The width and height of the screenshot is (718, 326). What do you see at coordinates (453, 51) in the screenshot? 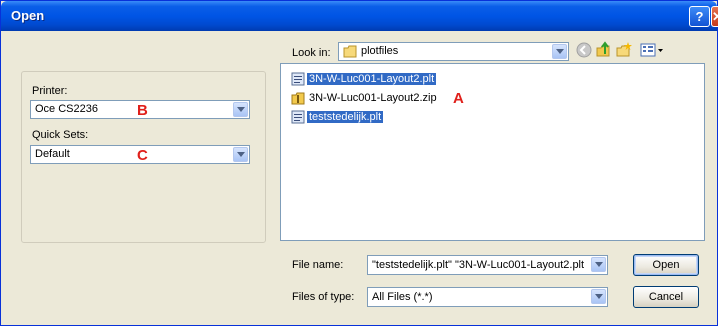
I see `look-in-dropdown: plotfiles` at bounding box center [453, 51].